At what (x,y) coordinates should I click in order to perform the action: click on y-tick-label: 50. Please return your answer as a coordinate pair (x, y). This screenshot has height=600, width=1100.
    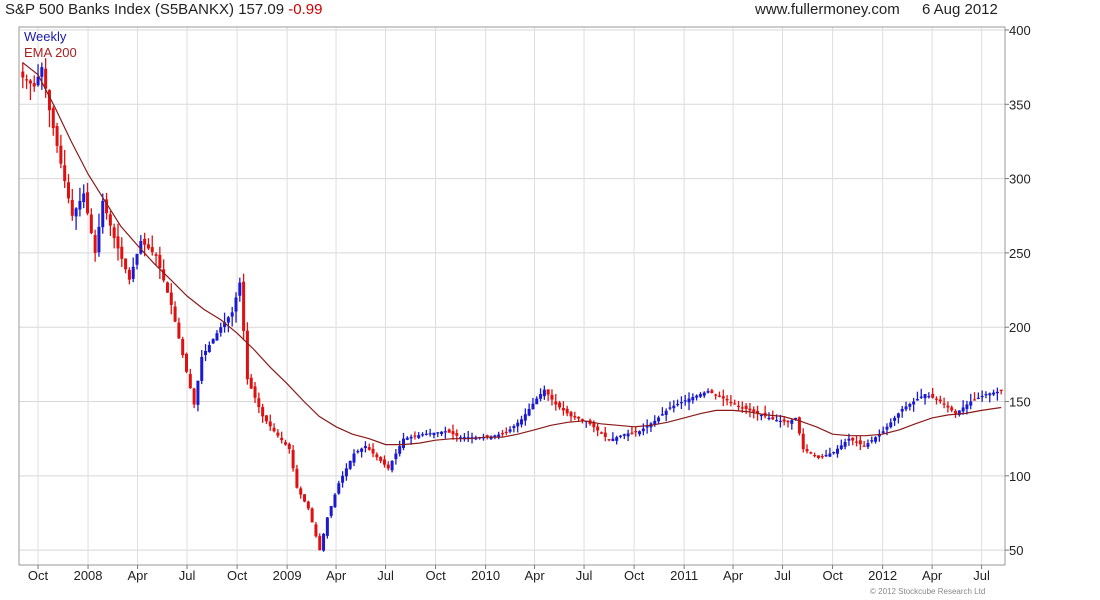
    Looking at the image, I should click on (1016, 550).